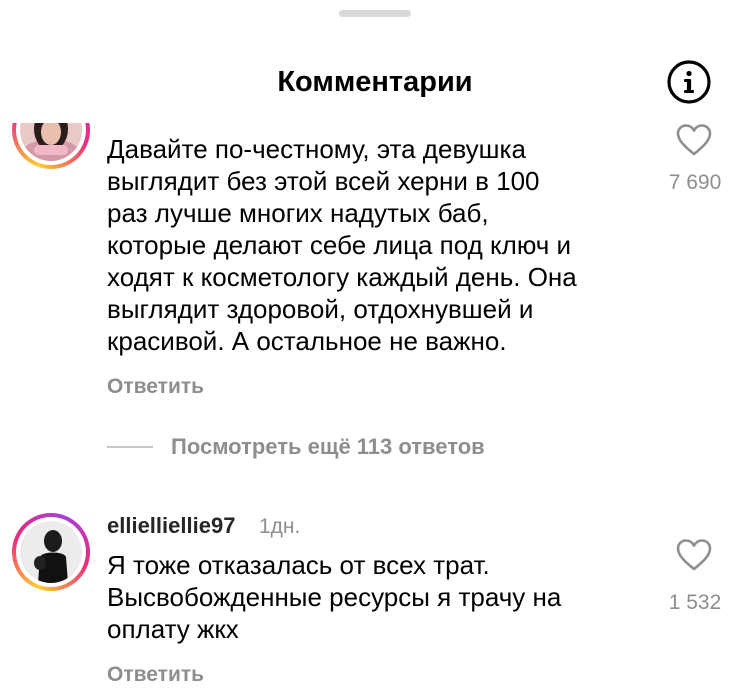  I want to click on info-icon, so click(689, 82).